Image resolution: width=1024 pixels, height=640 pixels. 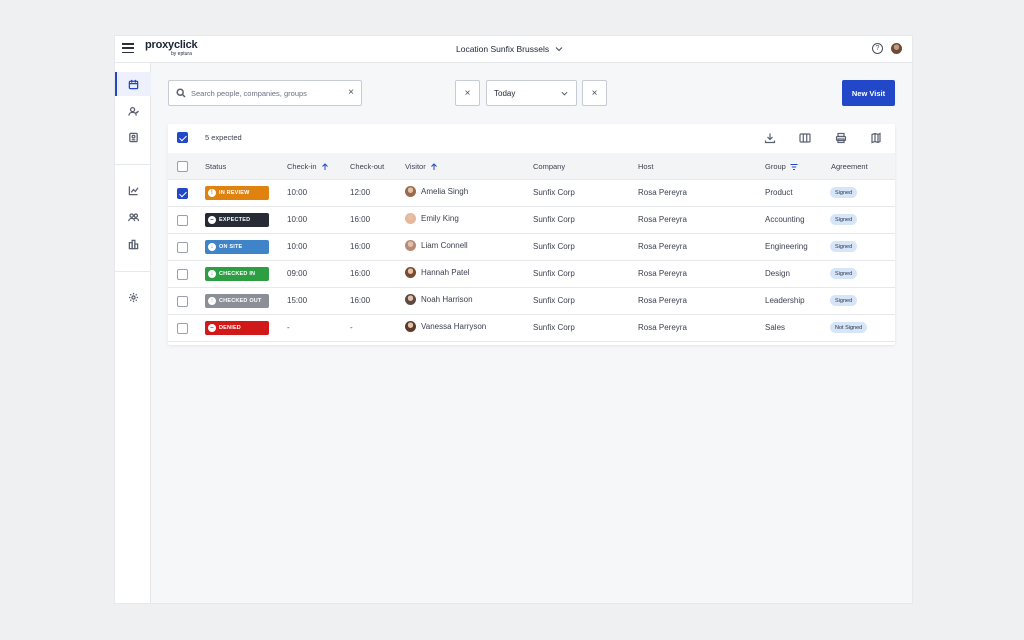 I want to click on clear-filter-button: ×, so click(x=467, y=93).